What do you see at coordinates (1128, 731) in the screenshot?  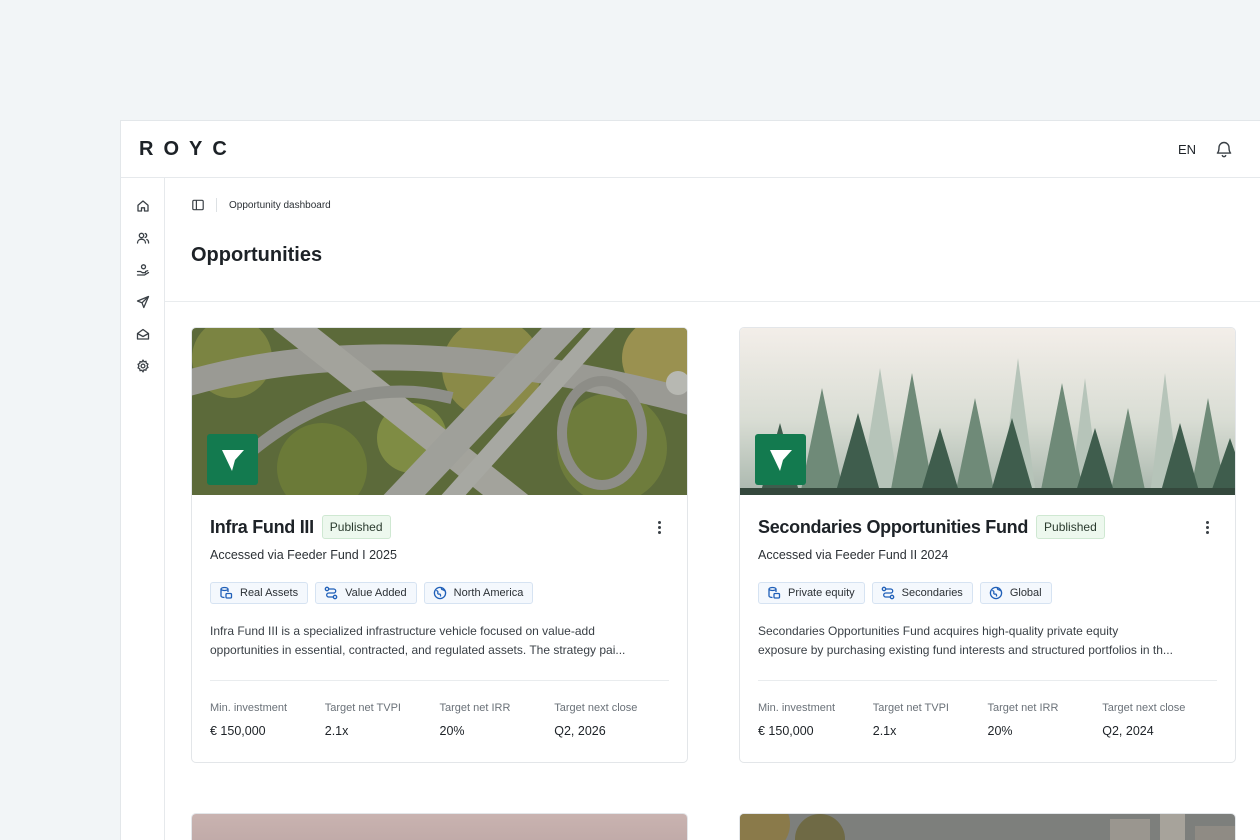 I see `metric-value: Q2, 2024` at bounding box center [1128, 731].